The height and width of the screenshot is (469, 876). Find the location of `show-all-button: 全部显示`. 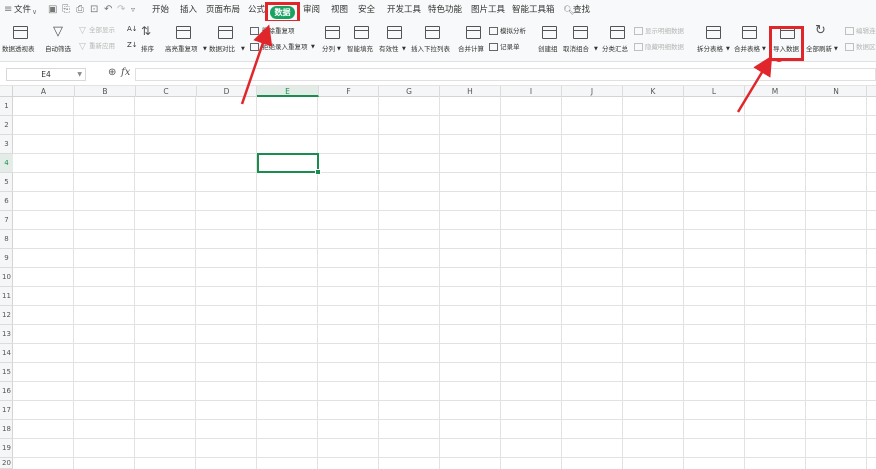

show-all-button: 全部显示 is located at coordinates (102, 30).